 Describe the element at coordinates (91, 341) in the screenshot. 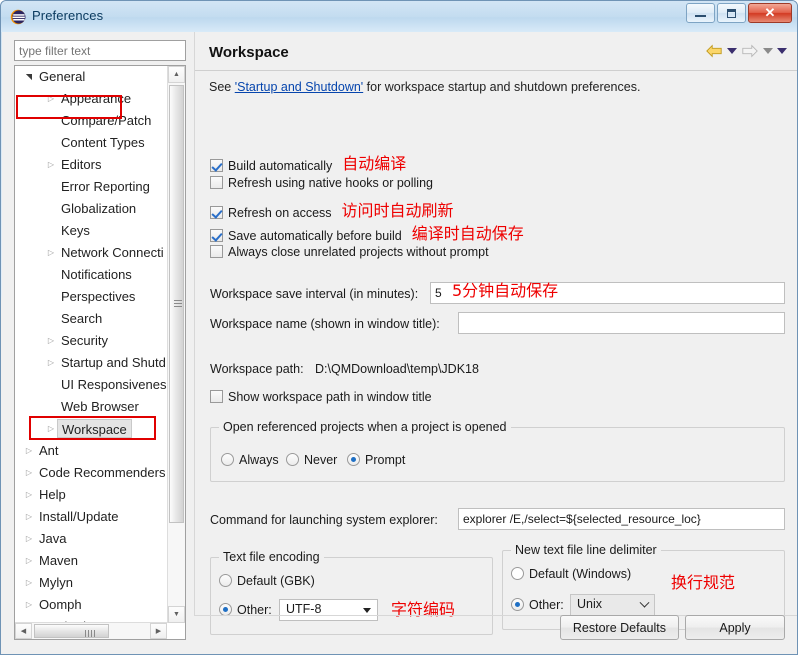

I see `tree-item-security: ▷ Security` at that location.